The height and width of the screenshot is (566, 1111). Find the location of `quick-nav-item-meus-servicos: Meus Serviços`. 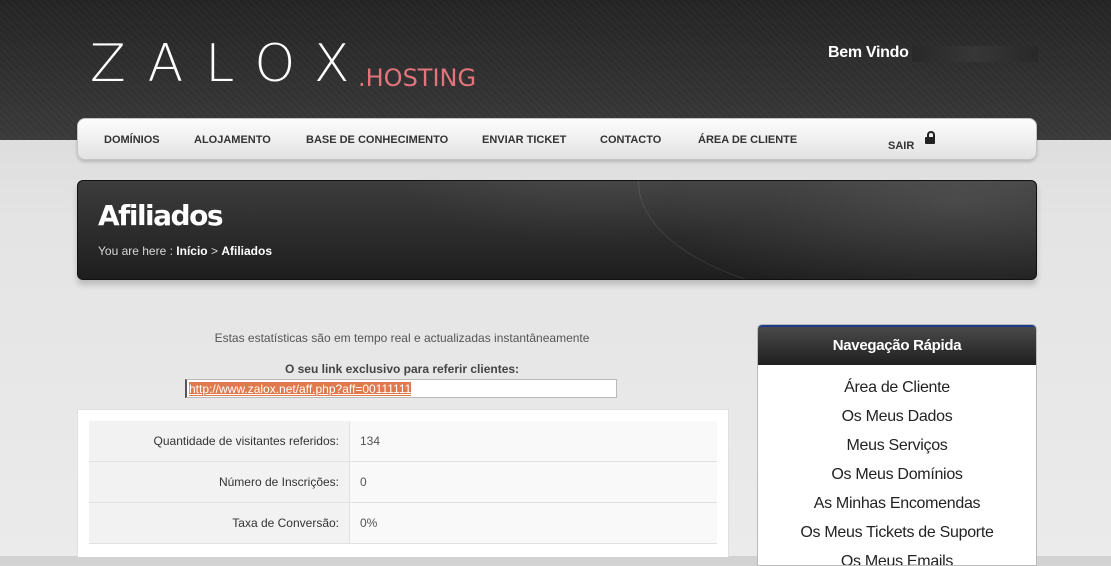

quick-nav-item-meus-servicos: Meus Serviços is located at coordinates (897, 445).